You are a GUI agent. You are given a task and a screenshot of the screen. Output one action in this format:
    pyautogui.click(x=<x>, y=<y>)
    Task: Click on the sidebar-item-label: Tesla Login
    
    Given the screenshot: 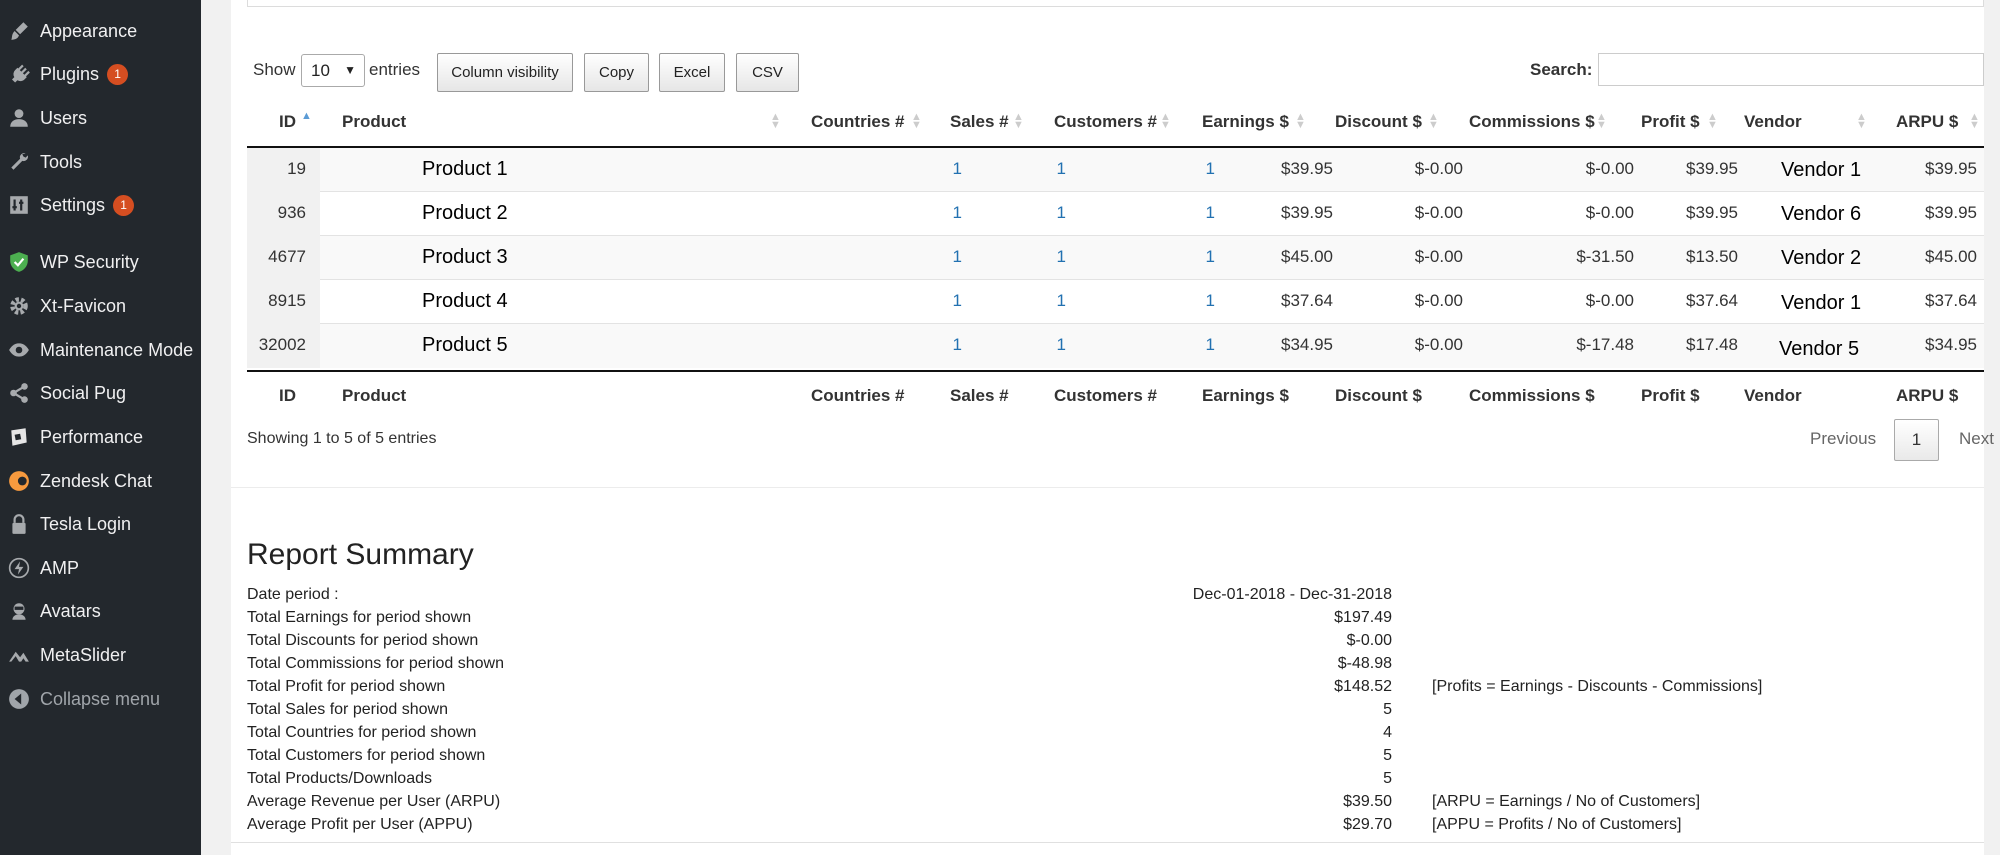 What is the action you would take?
    pyautogui.click(x=86, y=523)
    